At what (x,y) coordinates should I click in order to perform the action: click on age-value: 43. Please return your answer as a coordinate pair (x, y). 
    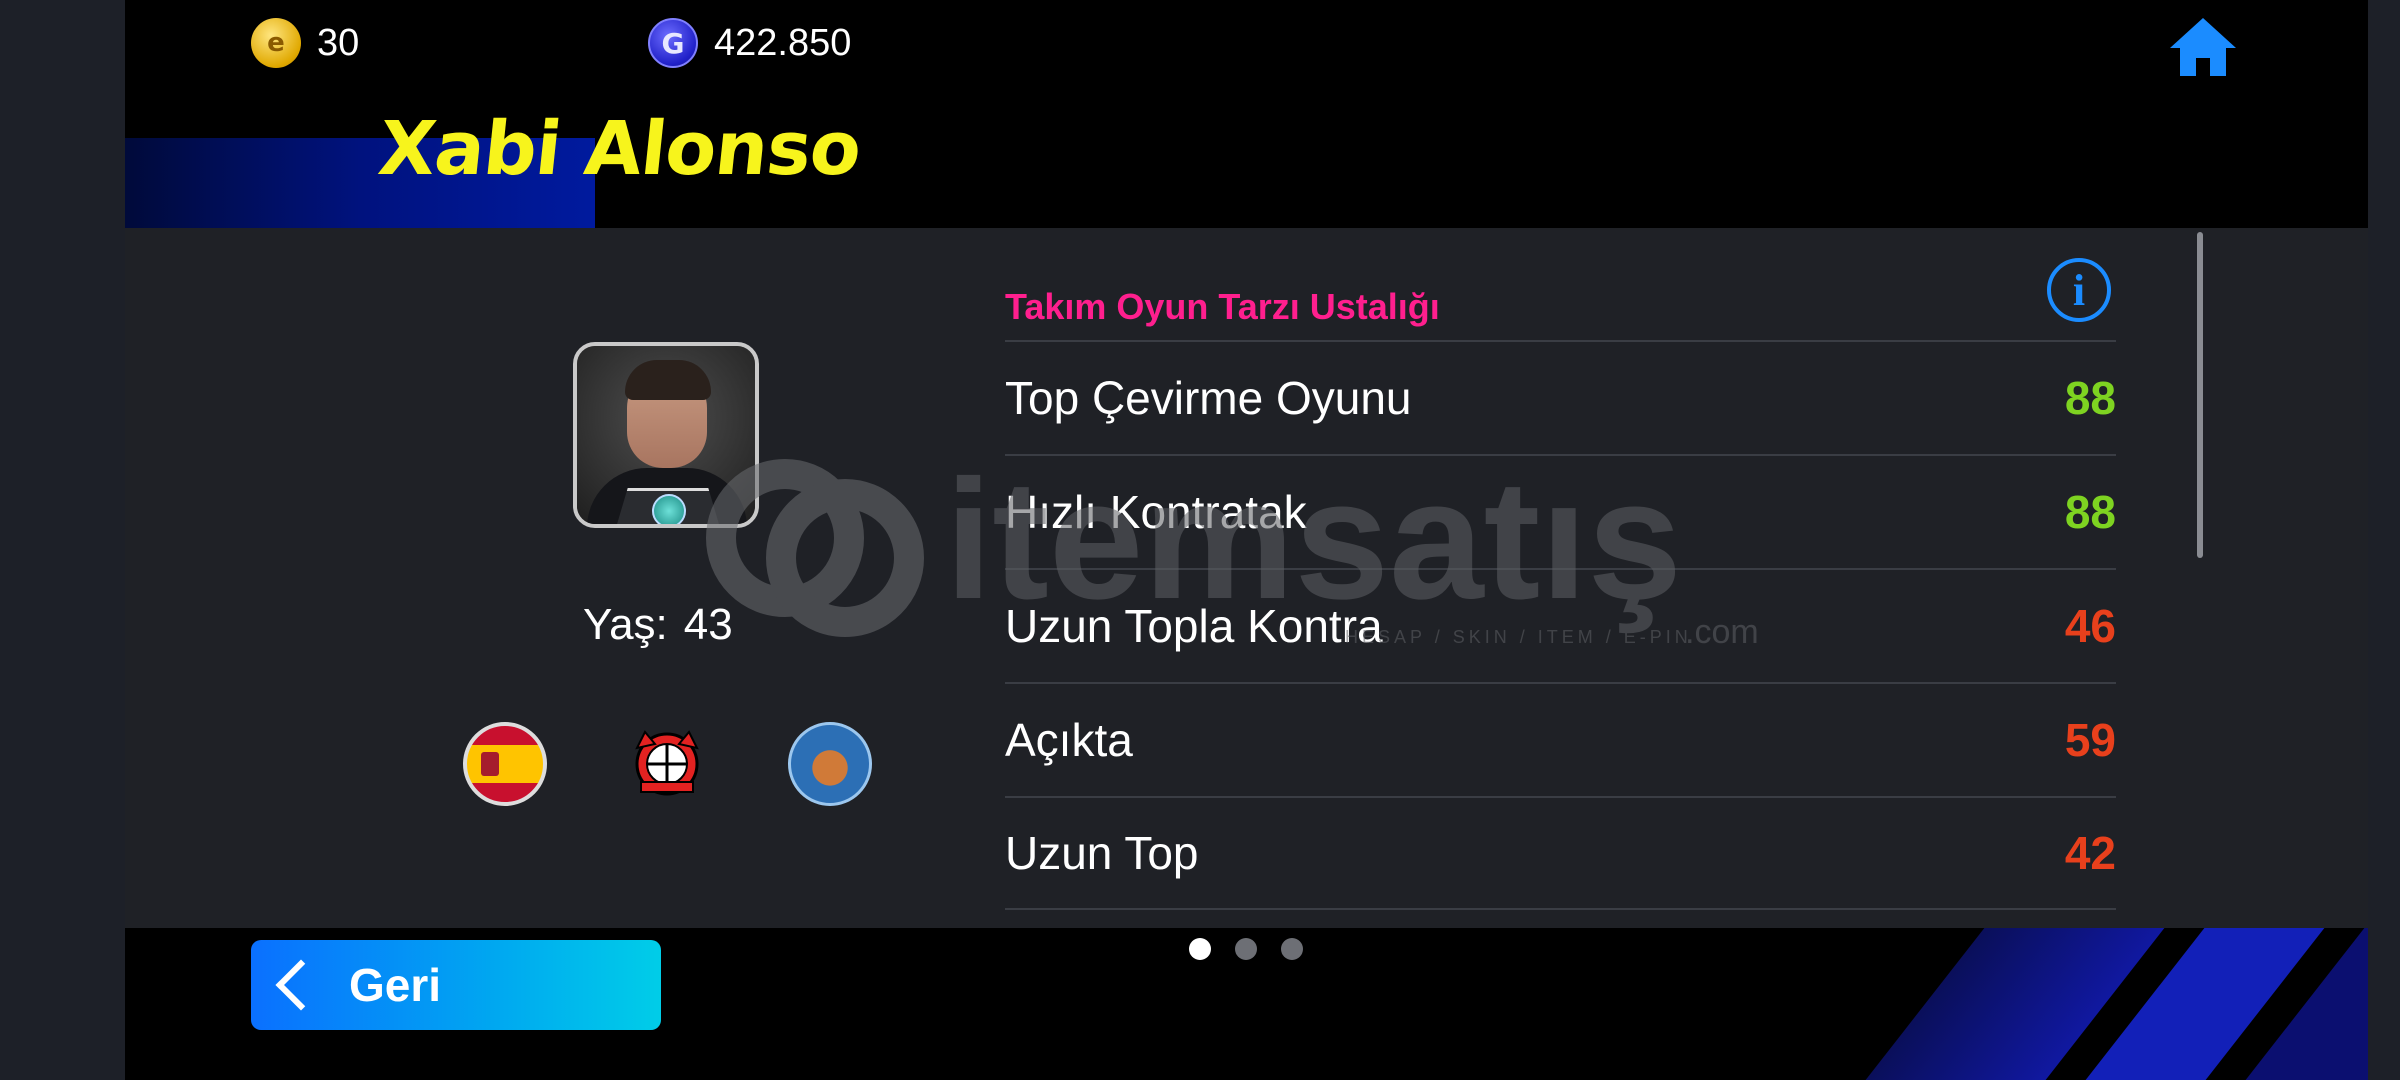
    Looking at the image, I should click on (708, 624).